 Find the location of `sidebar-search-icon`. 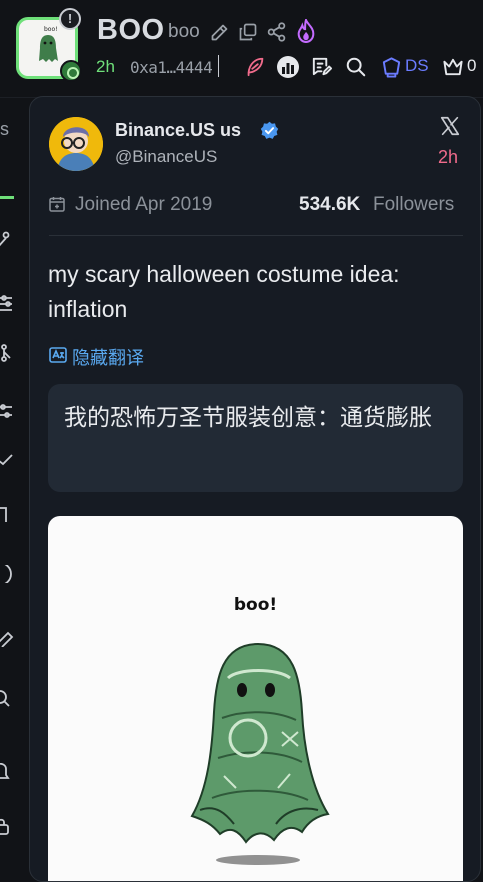

sidebar-search-icon is located at coordinates (7, 699).